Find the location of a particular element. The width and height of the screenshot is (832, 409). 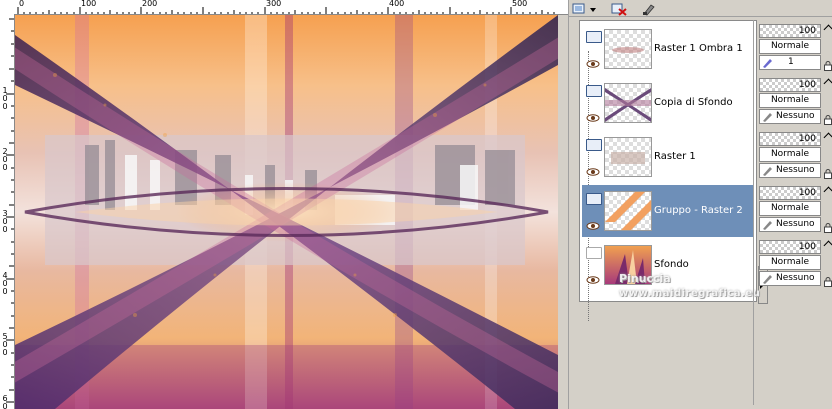

layer-row-raster-1: Raster 1 is located at coordinates (668, 157).